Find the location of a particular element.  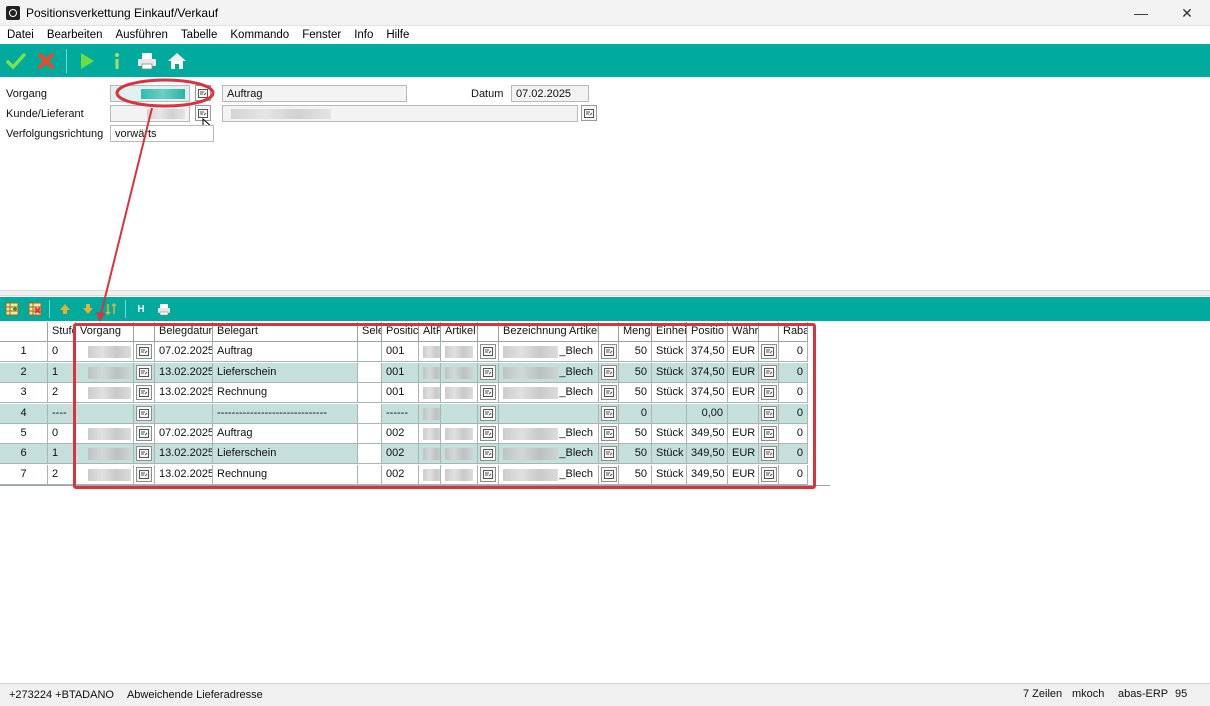

row-number: 1 is located at coordinates (24, 352).